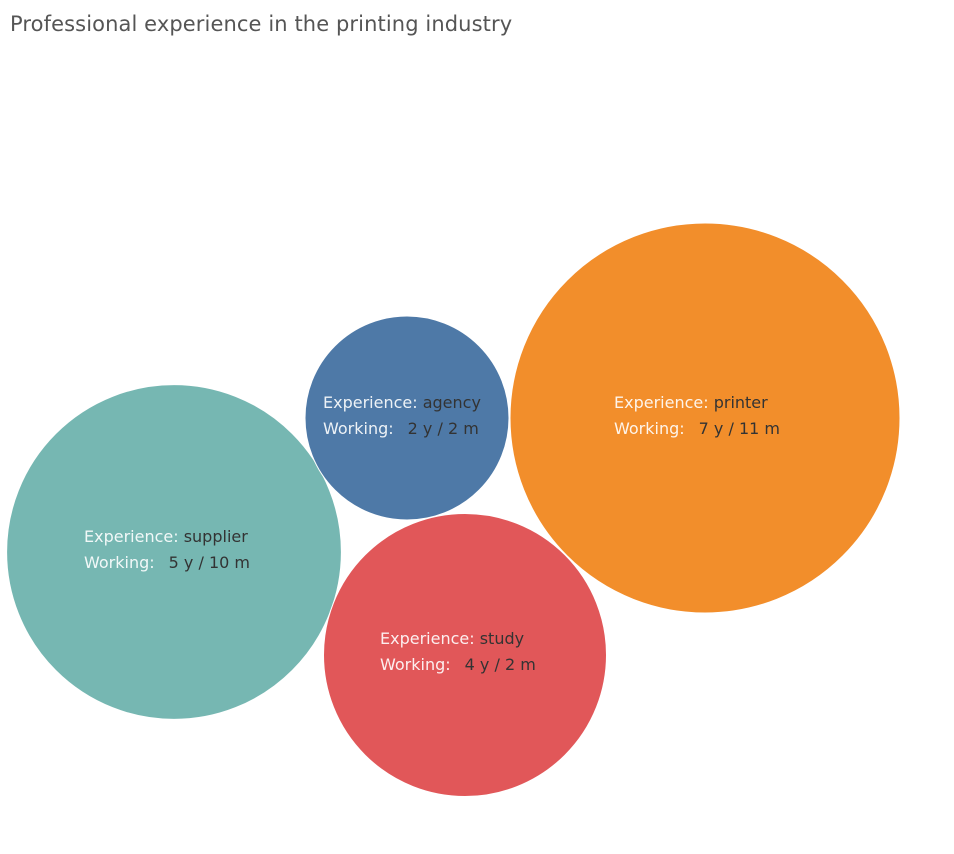 The height and width of the screenshot is (854, 954). What do you see at coordinates (452, 402) in the screenshot?
I see `experience-value: agency` at bounding box center [452, 402].